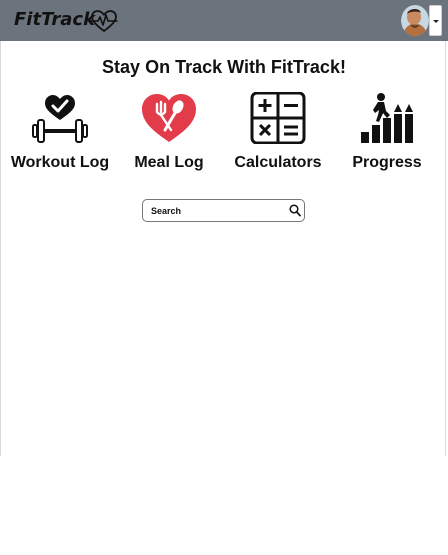 The height and width of the screenshot is (555, 448). What do you see at coordinates (169, 118) in the screenshot?
I see `fork-spoon-heart-icon` at bounding box center [169, 118].